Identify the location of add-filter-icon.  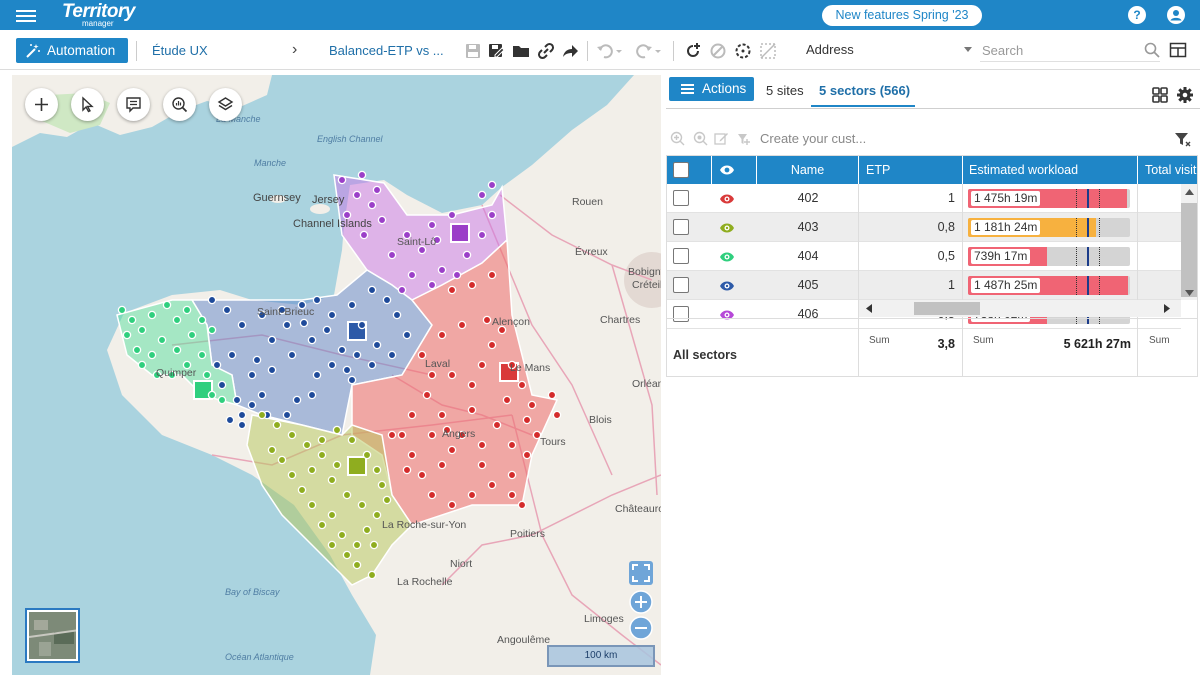
(743, 138).